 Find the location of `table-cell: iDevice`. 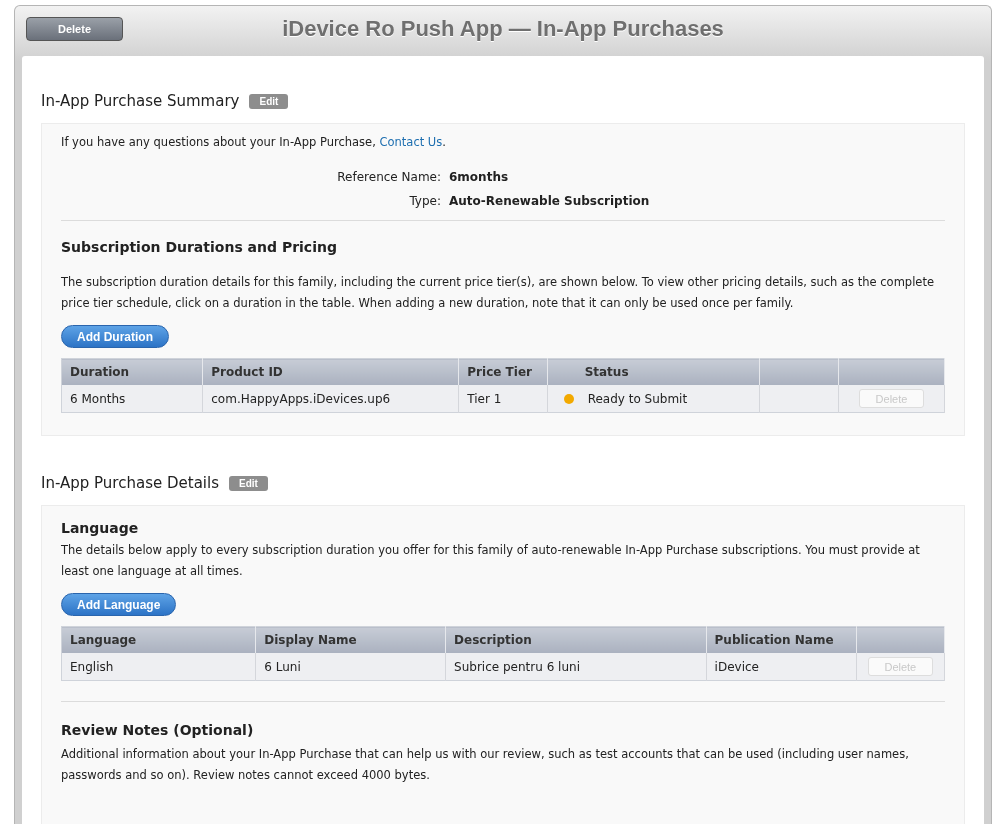

table-cell: iDevice is located at coordinates (781, 667).